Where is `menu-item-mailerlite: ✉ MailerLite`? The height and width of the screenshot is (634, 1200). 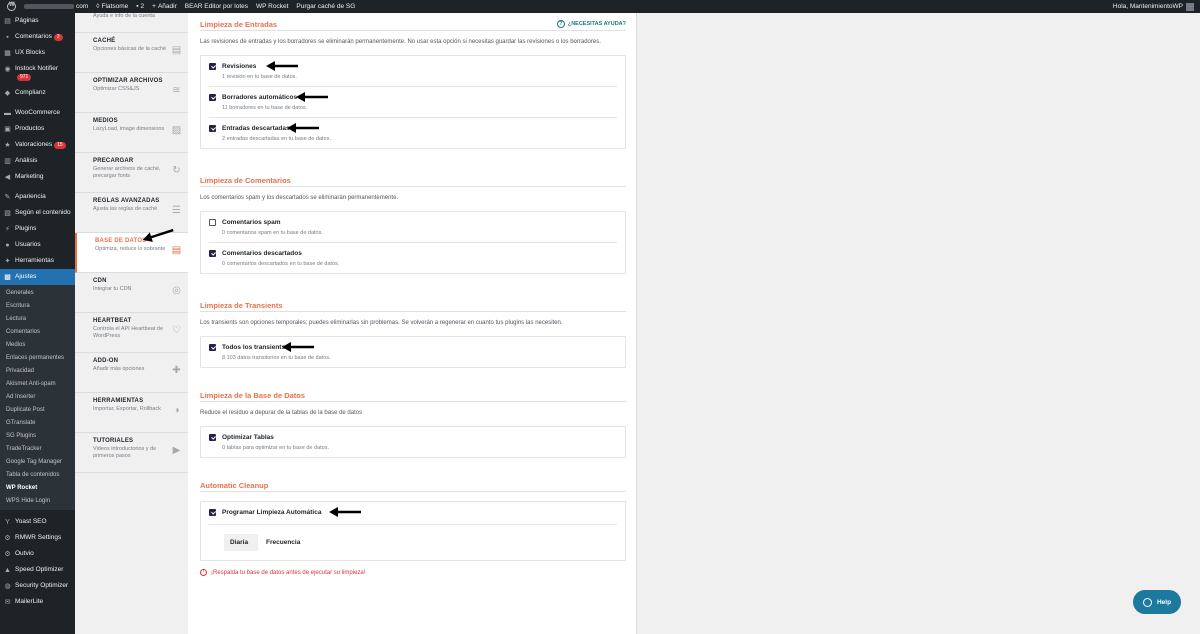
menu-item-mailerlite: ✉ MailerLite is located at coordinates (37, 602).